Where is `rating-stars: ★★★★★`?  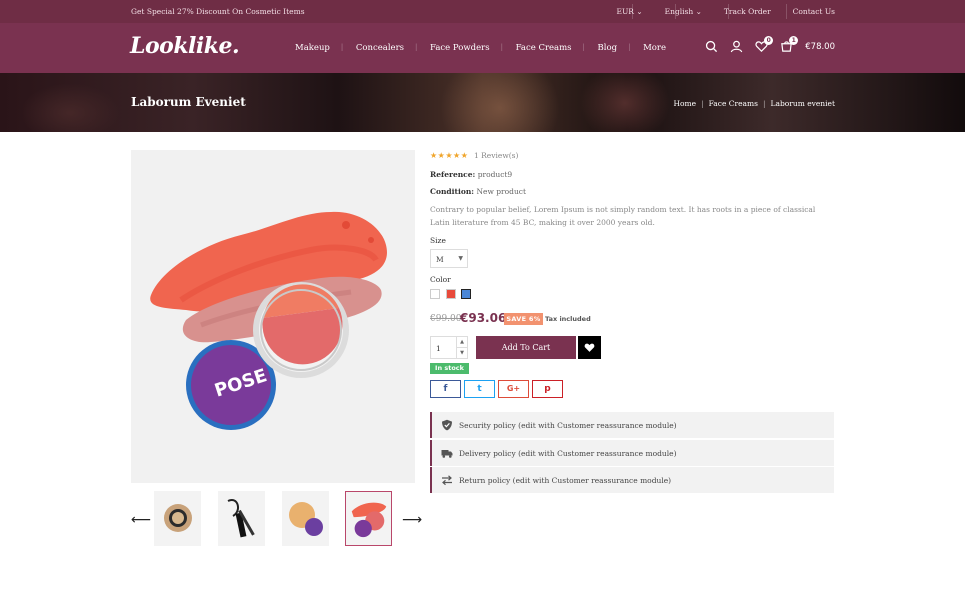
rating-stars: ★★★★★ is located at coordinates (449, 155).